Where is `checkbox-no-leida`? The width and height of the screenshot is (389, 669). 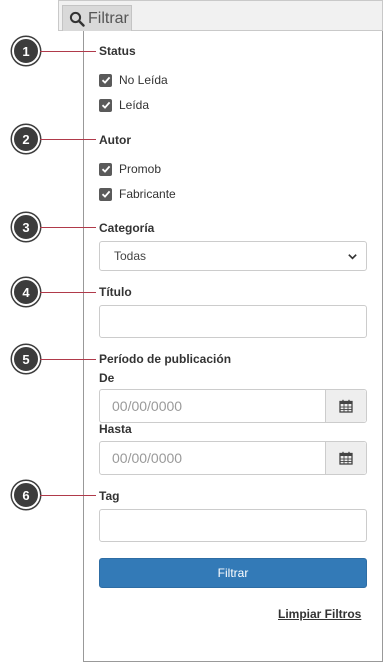
checkbox-no-leida is located at coordinates (105, 80).